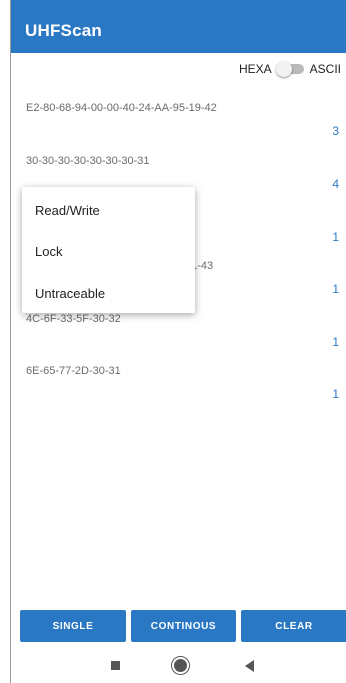 This screenshot has width=346, height=683. I want to click on tag-row: E2-80-68-94-00-00-40-24-AA-95-19-42 3, so click(178, 128).